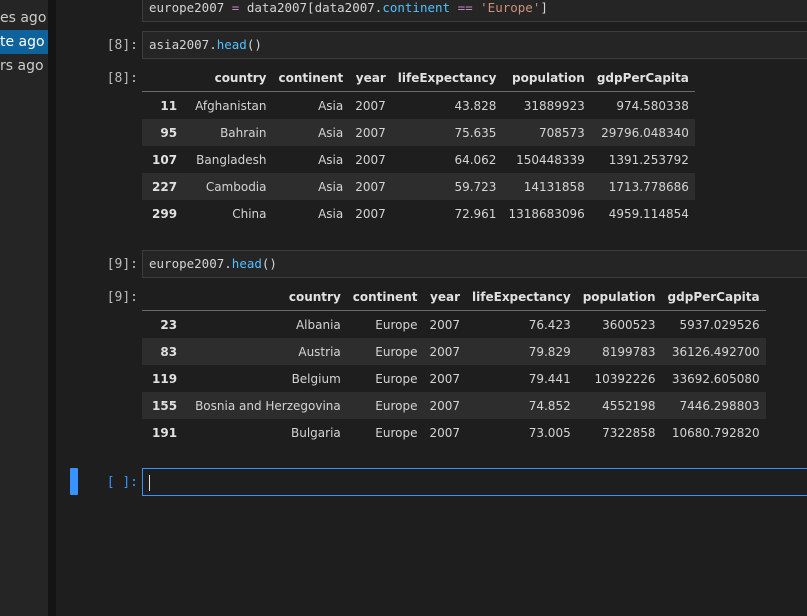 The width and height of the screenshot is (807, 616). Describe the element at coordinates (314, 7) in the screenshot. I see `code-token: data2007[data2007.` at that location.